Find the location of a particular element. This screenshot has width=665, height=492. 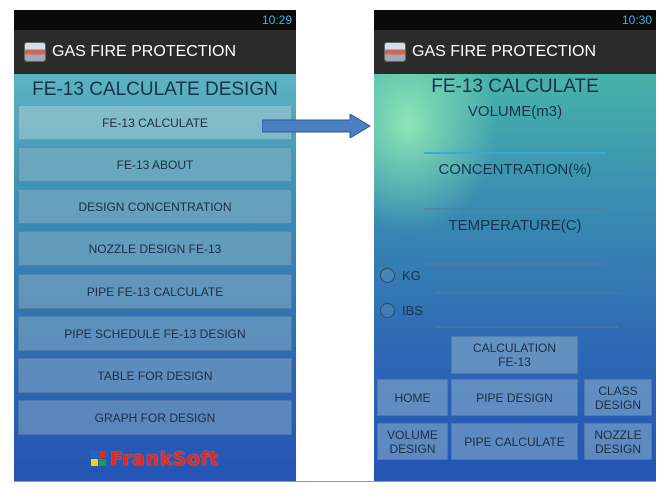

status-bar: 10:30 is located at coordinates (515, 20).